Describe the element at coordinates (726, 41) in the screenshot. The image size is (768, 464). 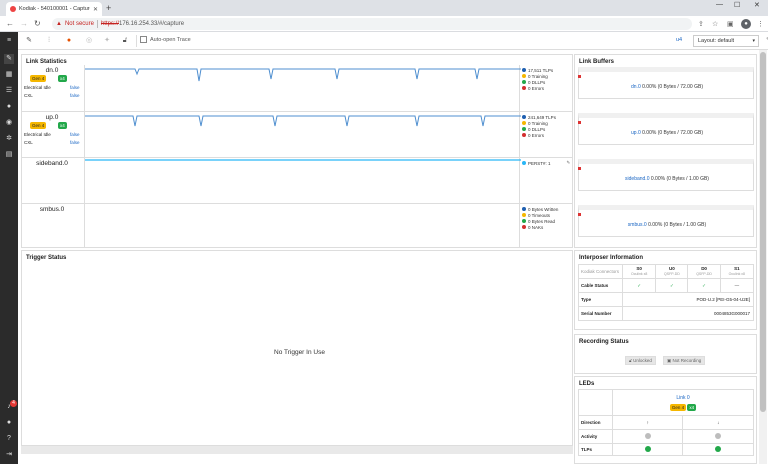
I see `layout-select: Layout: default ▾` at that location.